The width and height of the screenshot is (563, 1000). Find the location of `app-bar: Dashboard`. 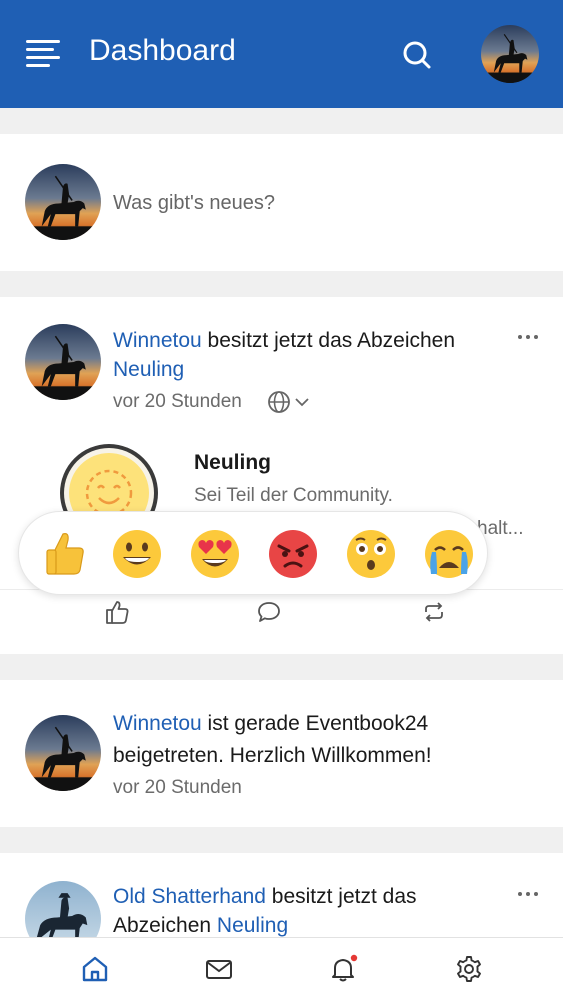

app-bar: Dashboard is located at coordinates (281, 54).